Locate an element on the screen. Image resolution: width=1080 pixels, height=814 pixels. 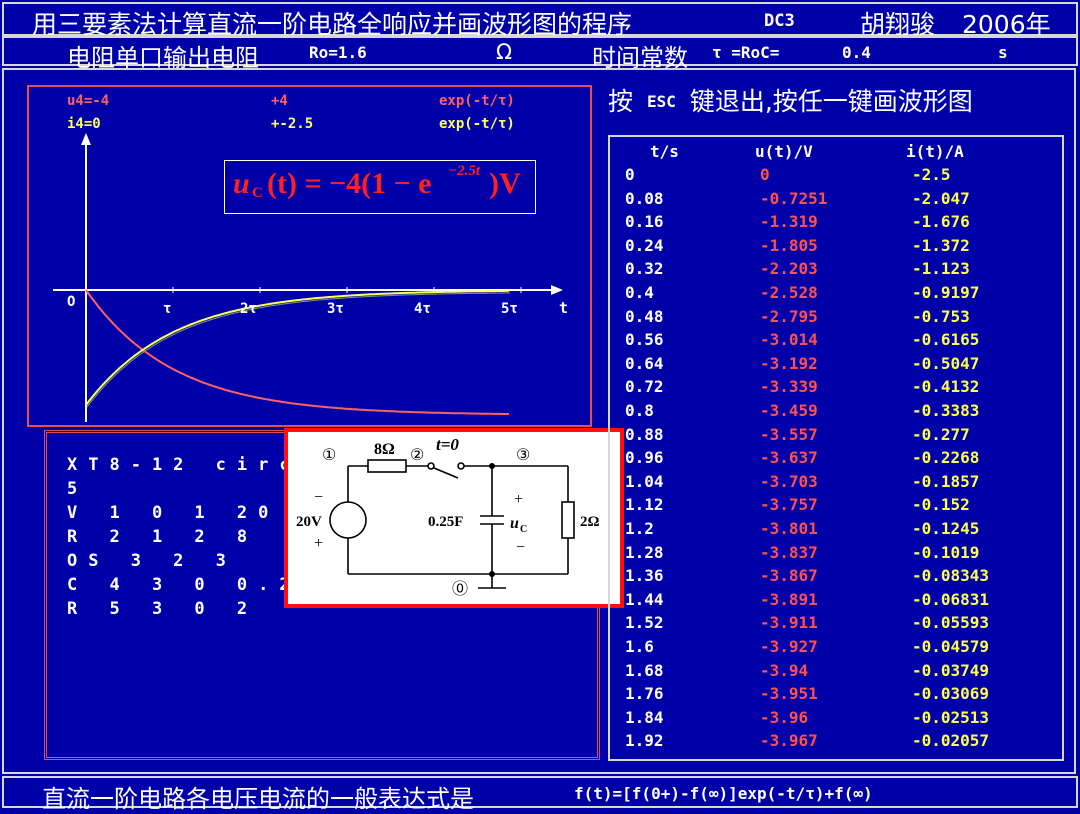
tau-unit: s is located at coordinates (1003, 52).